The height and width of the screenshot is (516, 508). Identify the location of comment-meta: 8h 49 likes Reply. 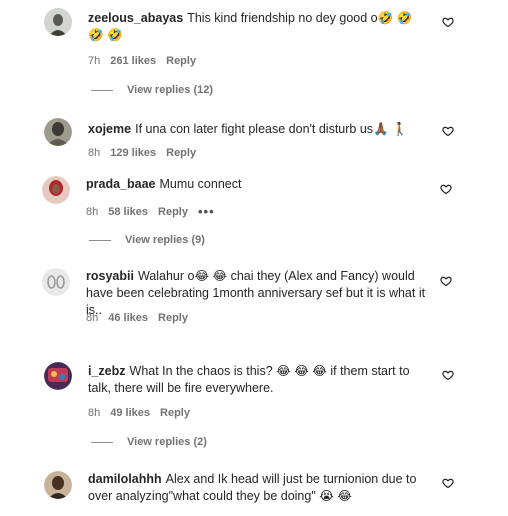
(139, 413).